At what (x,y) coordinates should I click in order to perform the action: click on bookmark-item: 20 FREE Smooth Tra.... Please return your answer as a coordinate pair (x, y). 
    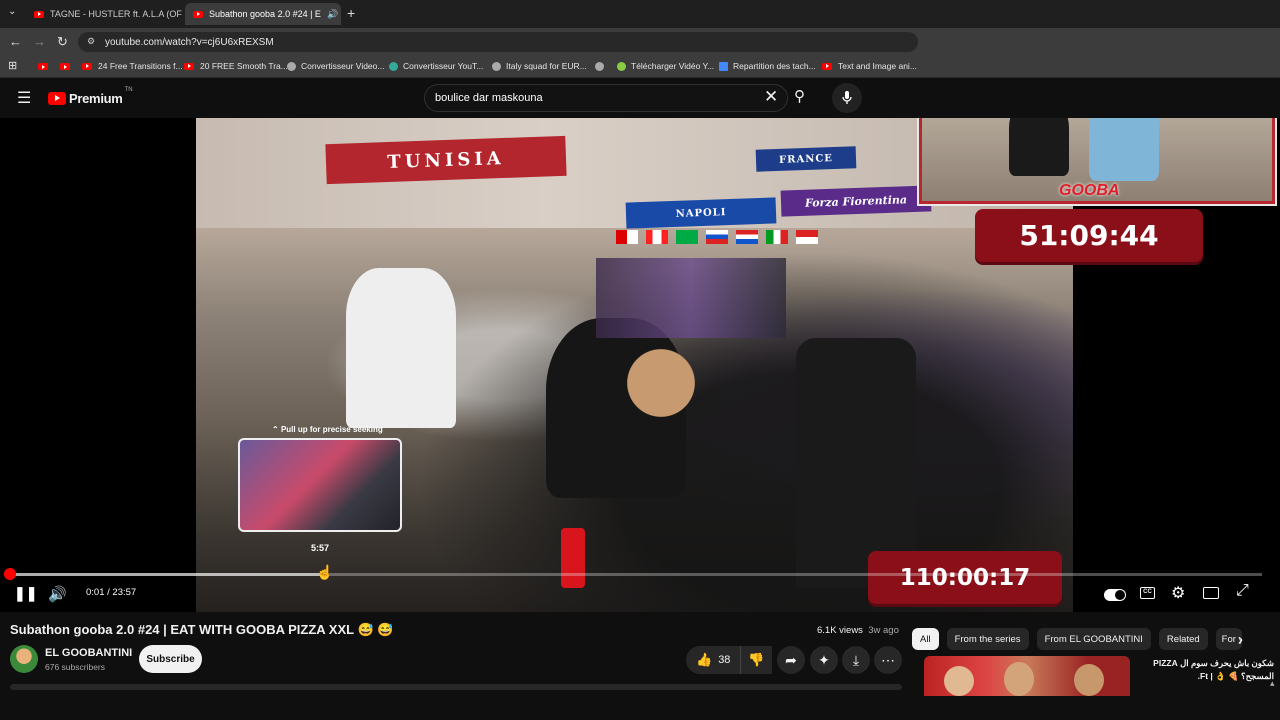
    Looking at the image, I should click on (236, 66).